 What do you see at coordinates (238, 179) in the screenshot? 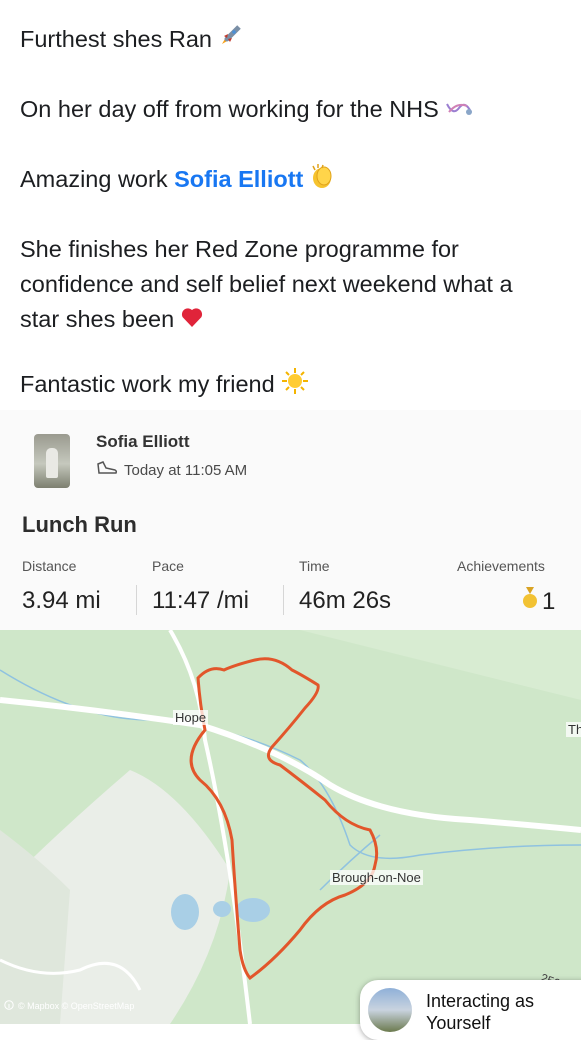
I see `mention-link: Sofia Elliott` at bounding box center [238, 179].